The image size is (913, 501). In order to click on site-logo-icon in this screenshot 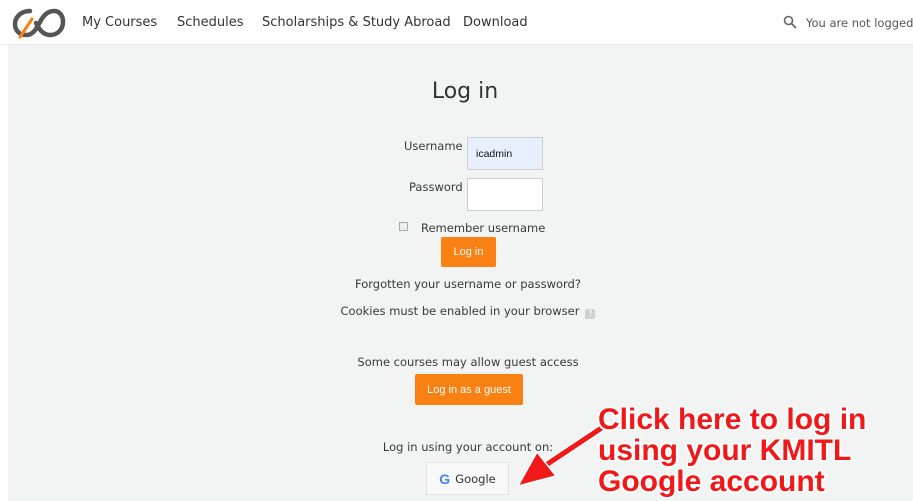, I will do `click(39, 23)`.